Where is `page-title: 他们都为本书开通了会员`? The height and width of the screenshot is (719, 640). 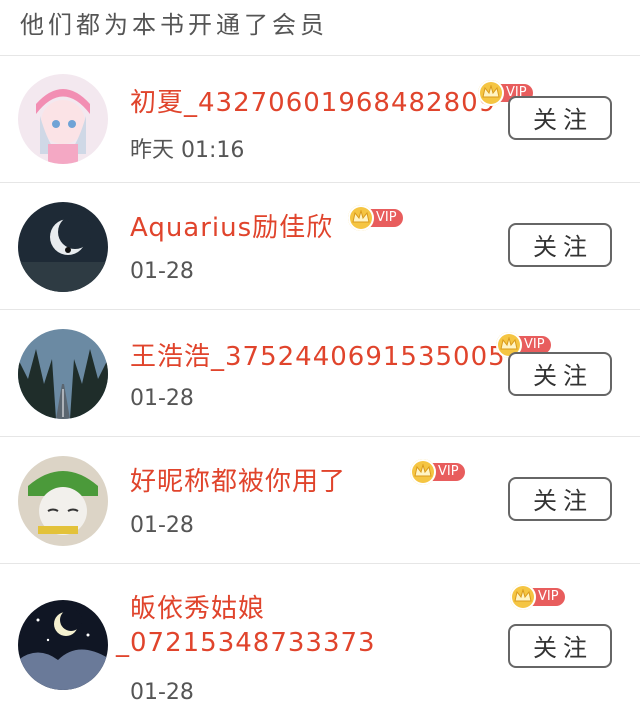 page-title: 他们都为本书开通了会员 is located at coordinates (174, 25).